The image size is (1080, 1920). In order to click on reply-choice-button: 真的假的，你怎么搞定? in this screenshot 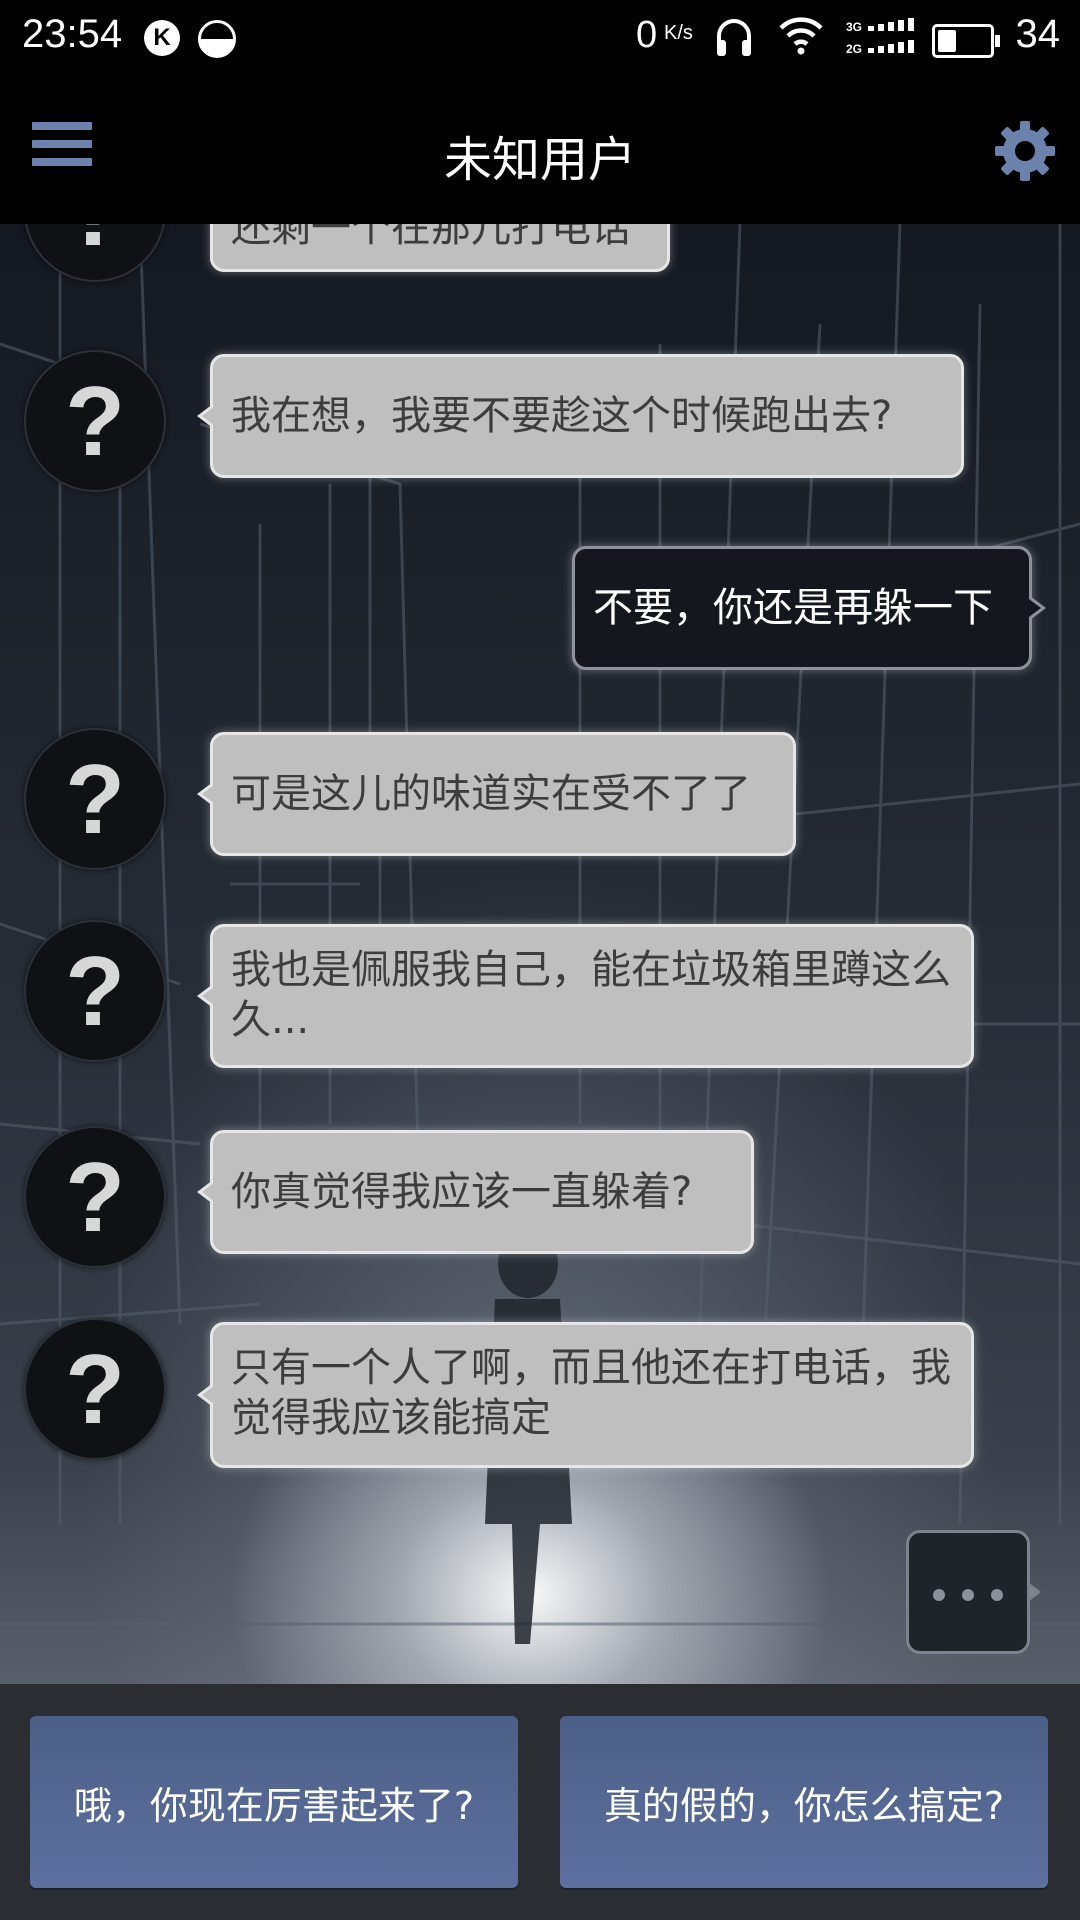, I will do `click(804, 1802)`.